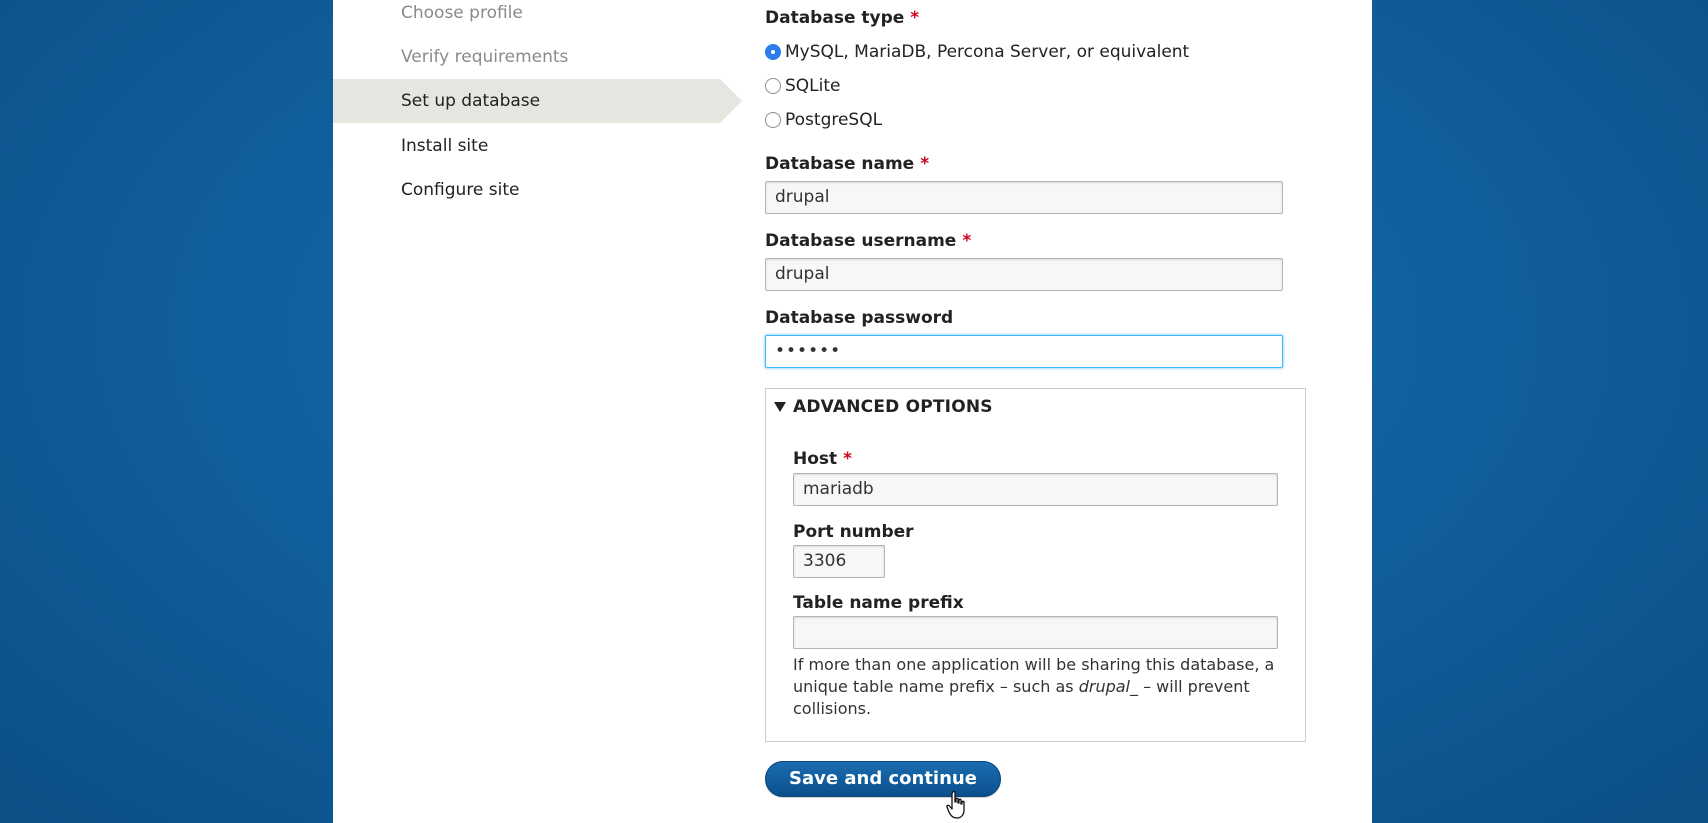  What do you see at coordinates (537, 101) in the screenshot?
I see `step-set-up-database: Set up database` at bounding box center [537, 101].